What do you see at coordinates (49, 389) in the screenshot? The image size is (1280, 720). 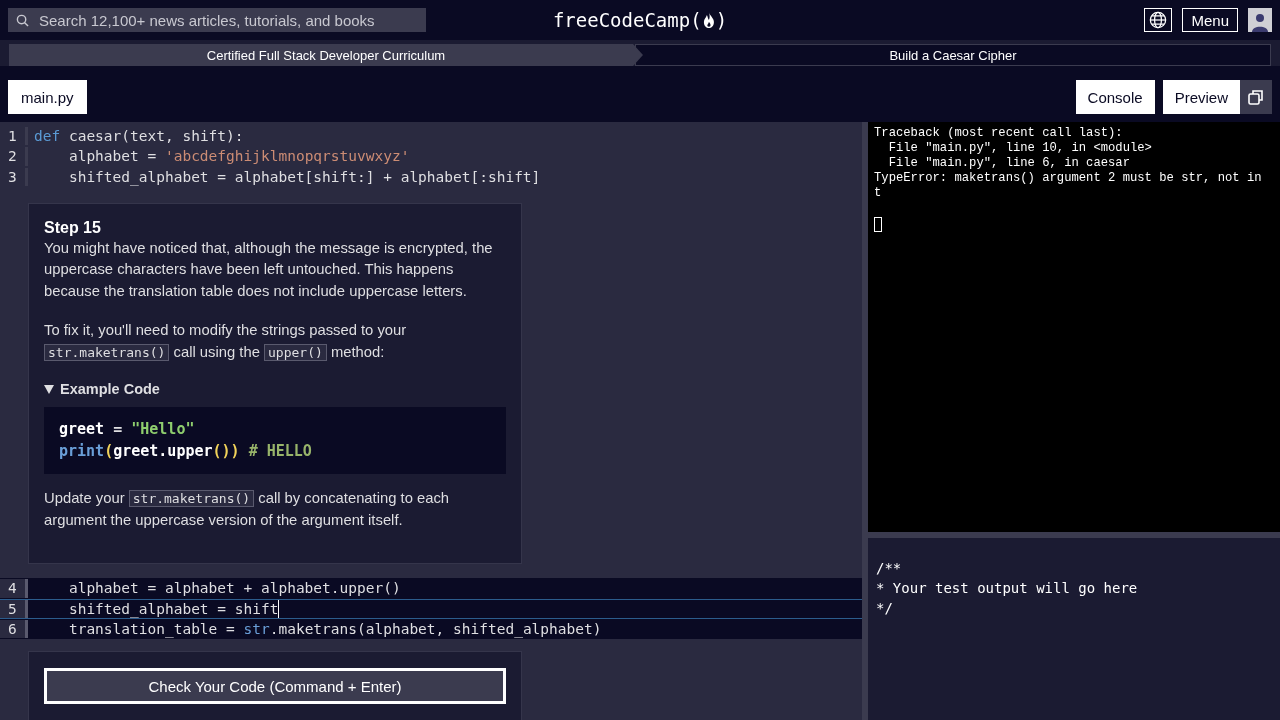 I see `triangle-icon` at bounding box center [49, 389].